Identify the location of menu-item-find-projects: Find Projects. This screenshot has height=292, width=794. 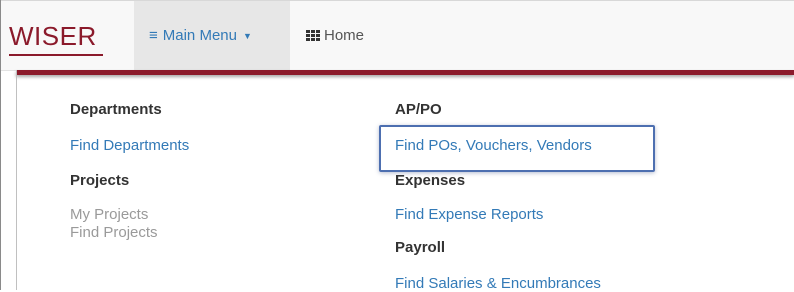
(114, 232).